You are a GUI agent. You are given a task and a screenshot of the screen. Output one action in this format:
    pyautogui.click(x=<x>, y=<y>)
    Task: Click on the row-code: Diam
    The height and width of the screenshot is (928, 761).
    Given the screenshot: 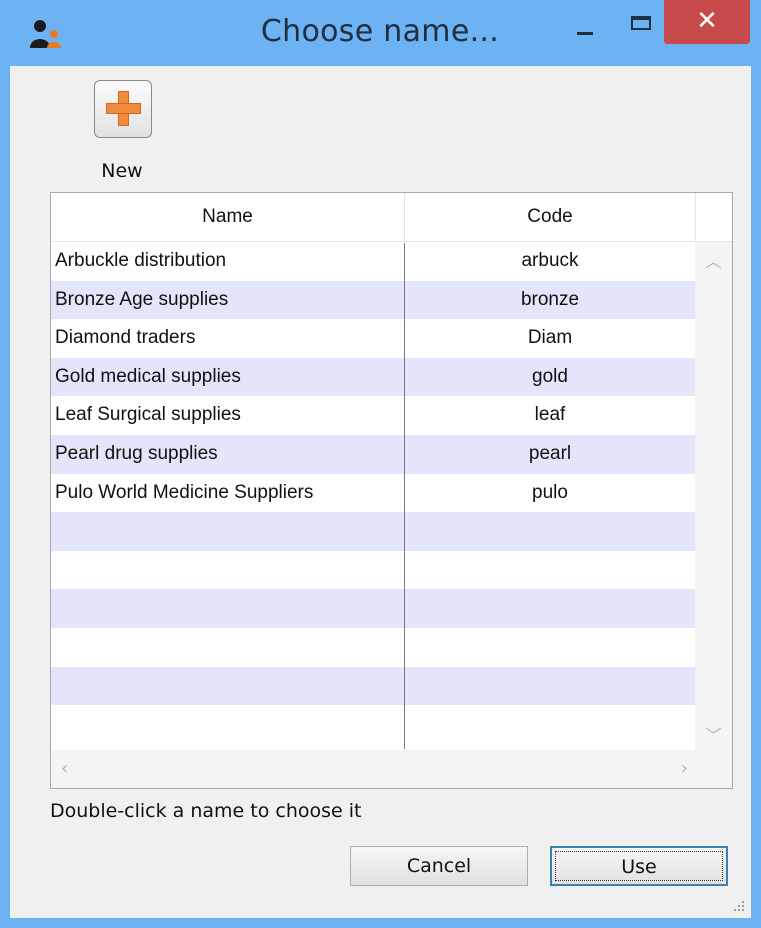 What is the action you would take?
    pyautogui.click(x=550, y=338)
    